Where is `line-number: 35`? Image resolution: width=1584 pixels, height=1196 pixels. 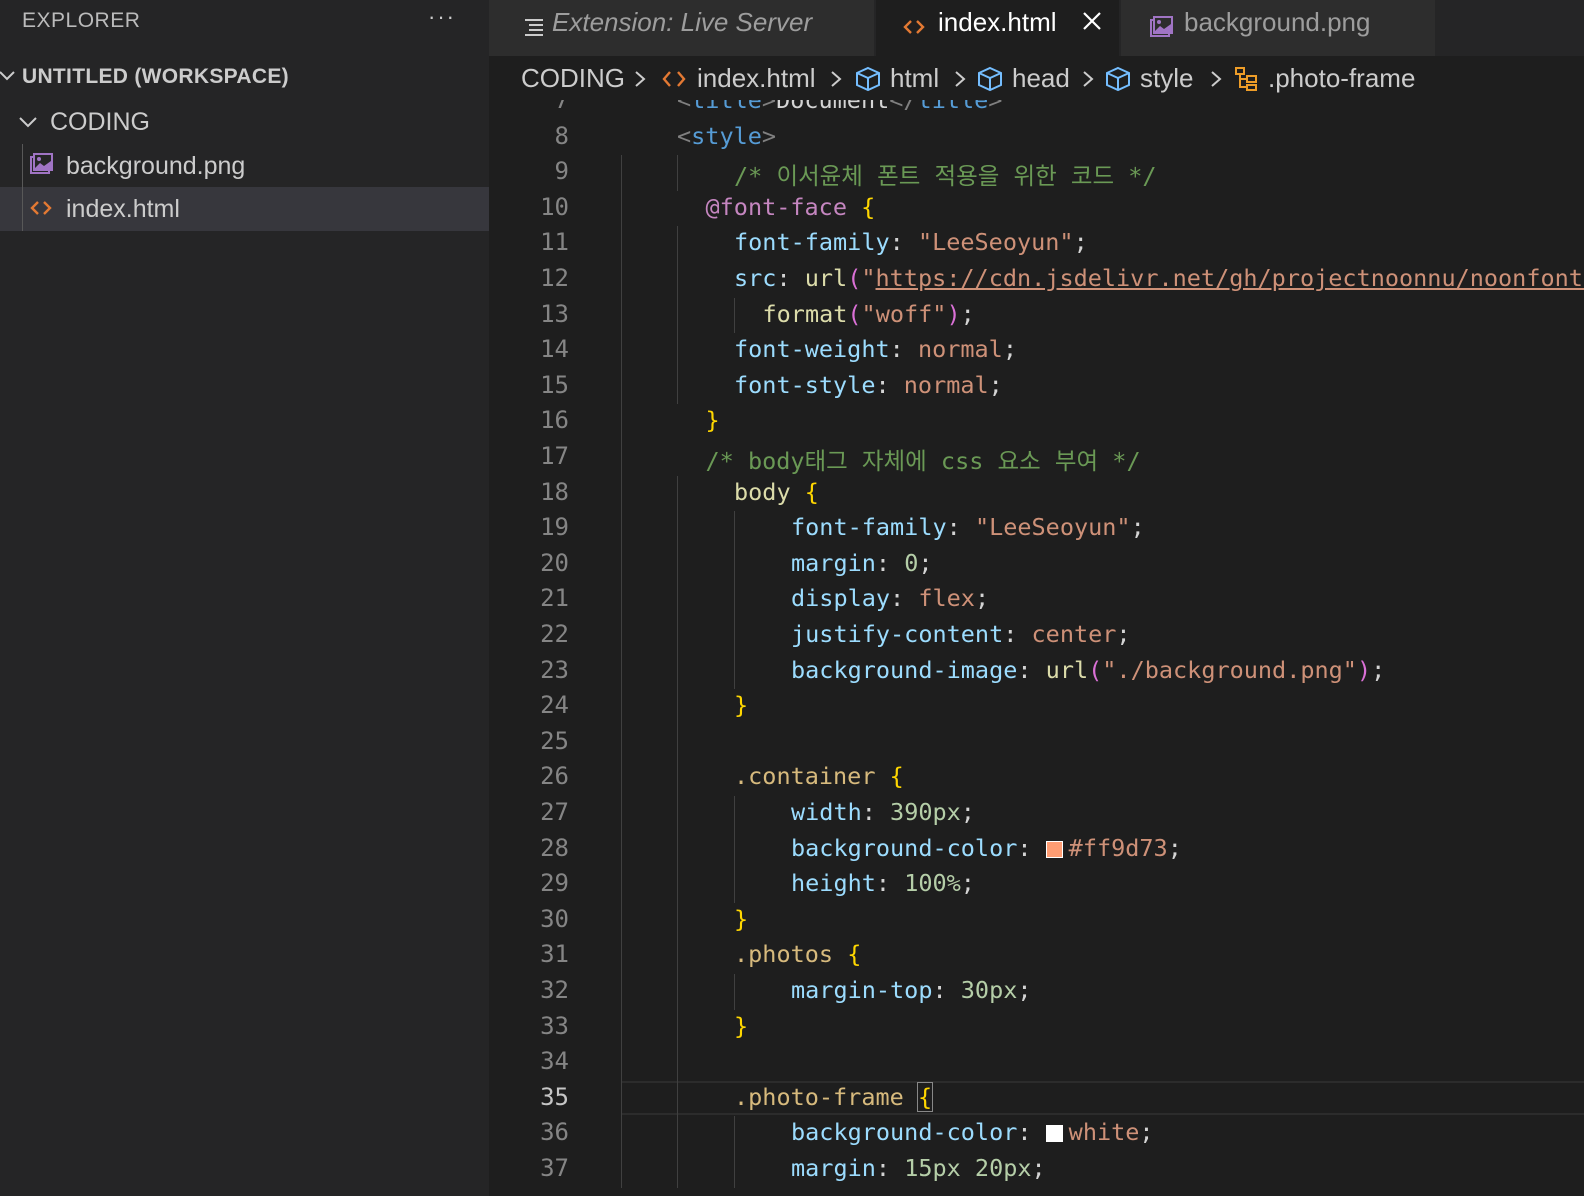
line-number: 35 is located at coordinates (554, 1096).